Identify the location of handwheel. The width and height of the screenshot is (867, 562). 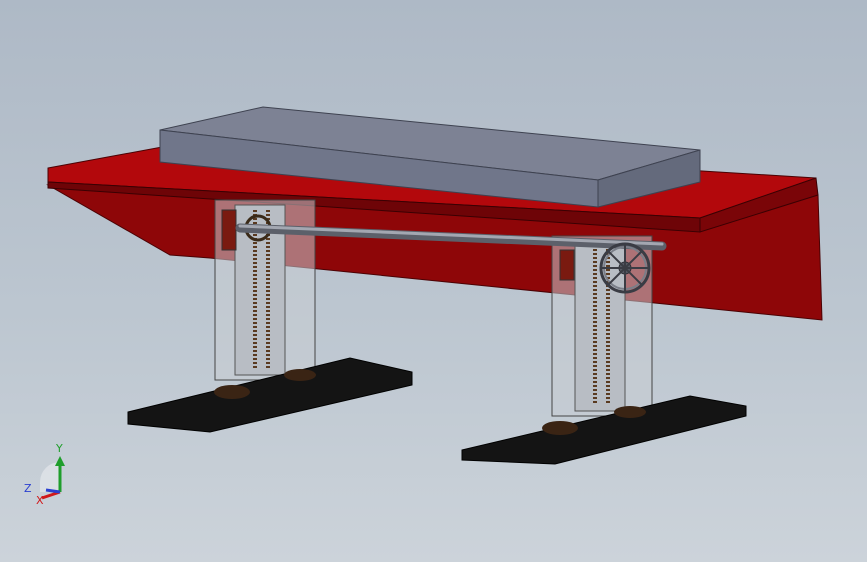
(625, 268).